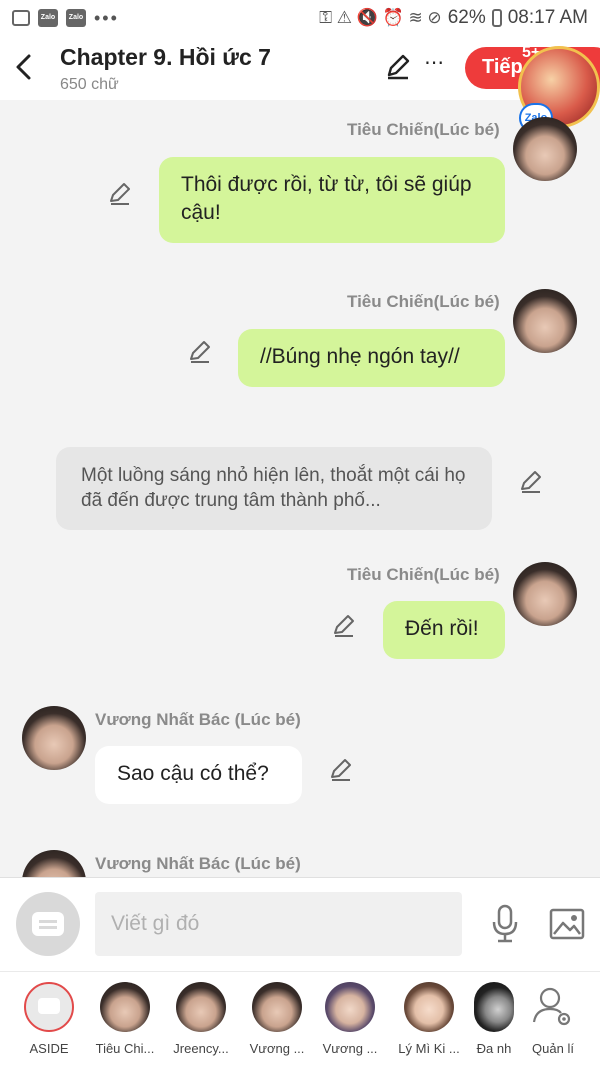 Image resolution: width=600 pixels, height=1067 pixels. Describe the element at coordinates (380, 17) in the screenshot. I see `system-icons: ⚿ ⚠ 🔇 ⏰ ≋ ⊘` at that location.